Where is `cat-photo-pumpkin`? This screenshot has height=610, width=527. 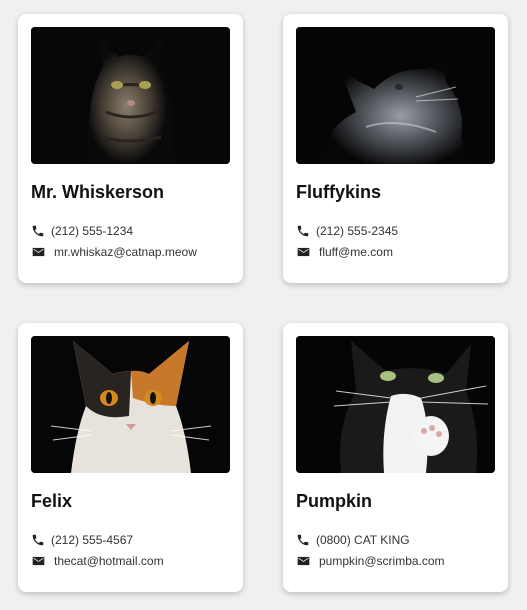
cat-photo-pumpkin is located at coordinates (395, 404).